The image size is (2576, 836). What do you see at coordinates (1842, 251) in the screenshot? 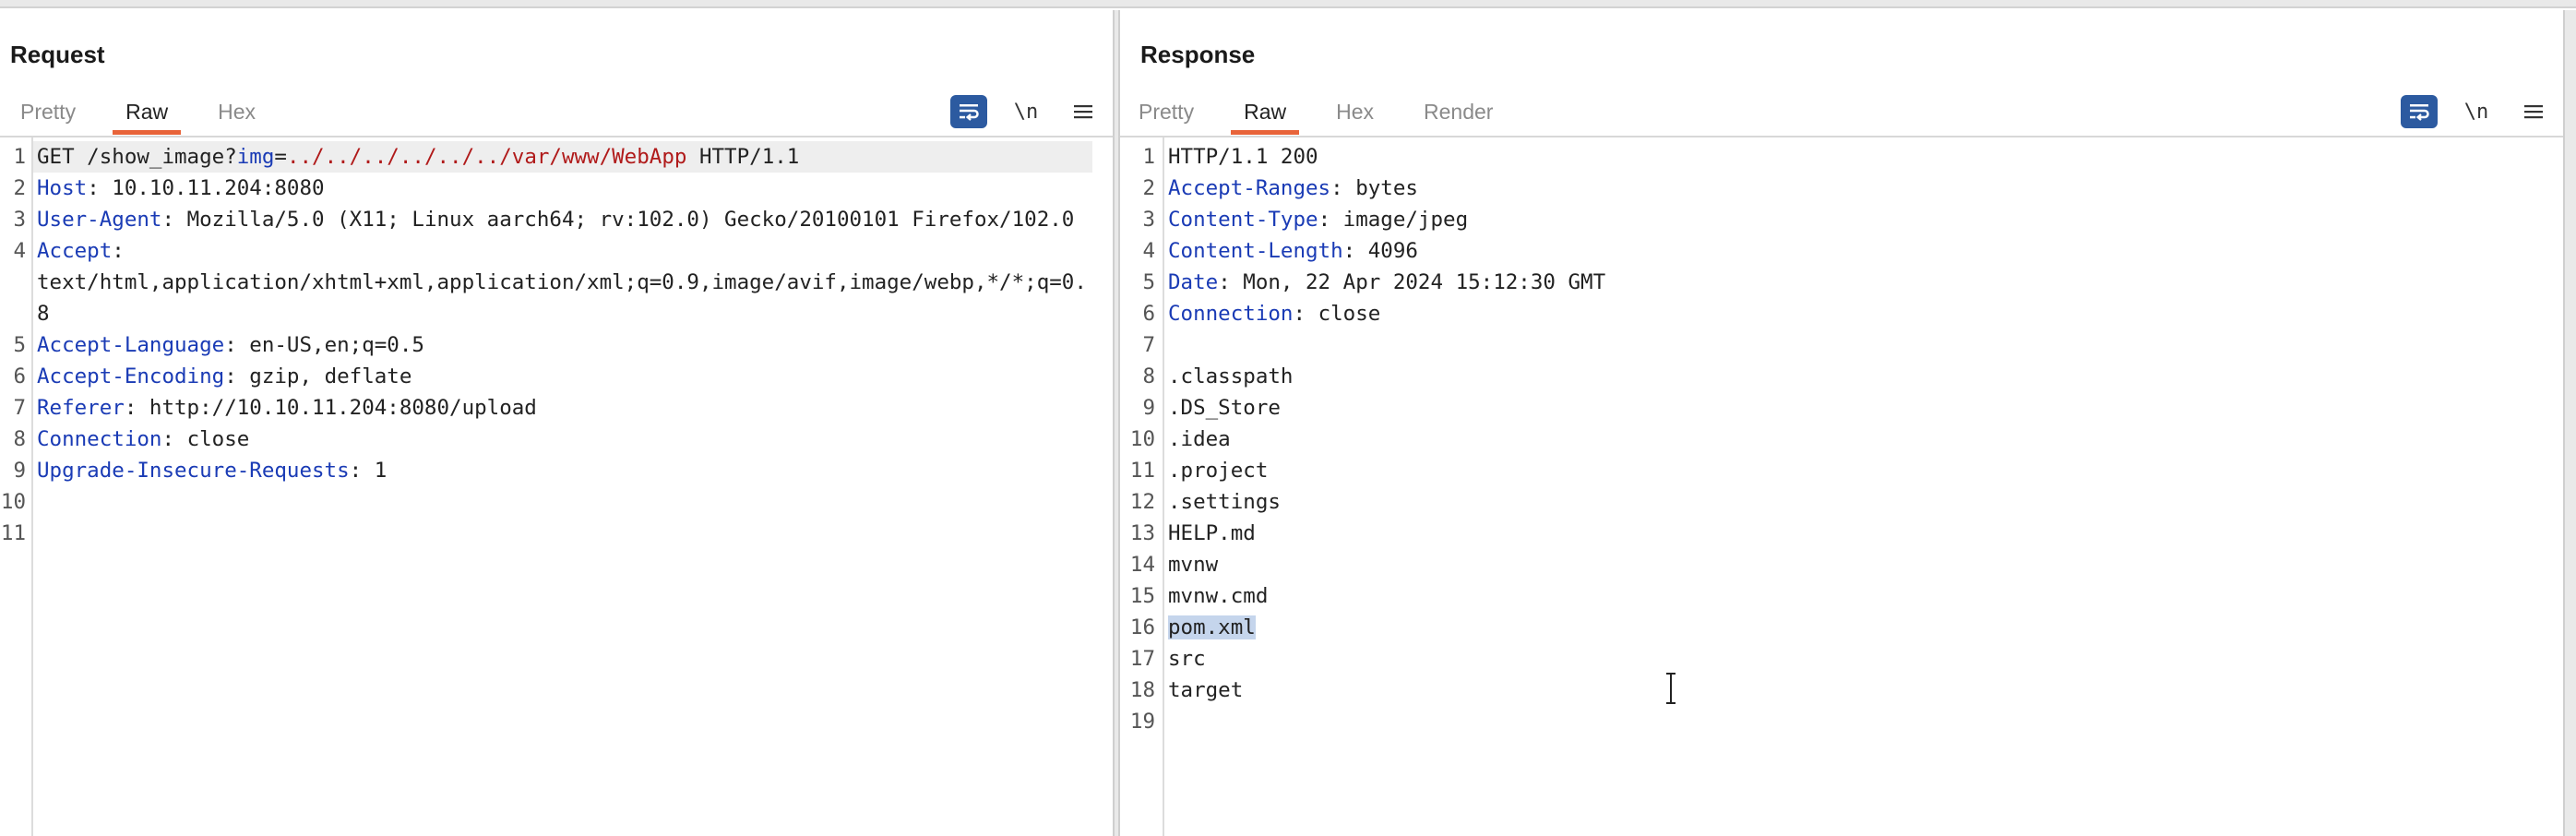
I see `response-line: 4 Content-Length: 4096` at bounding box center [1842, 251].